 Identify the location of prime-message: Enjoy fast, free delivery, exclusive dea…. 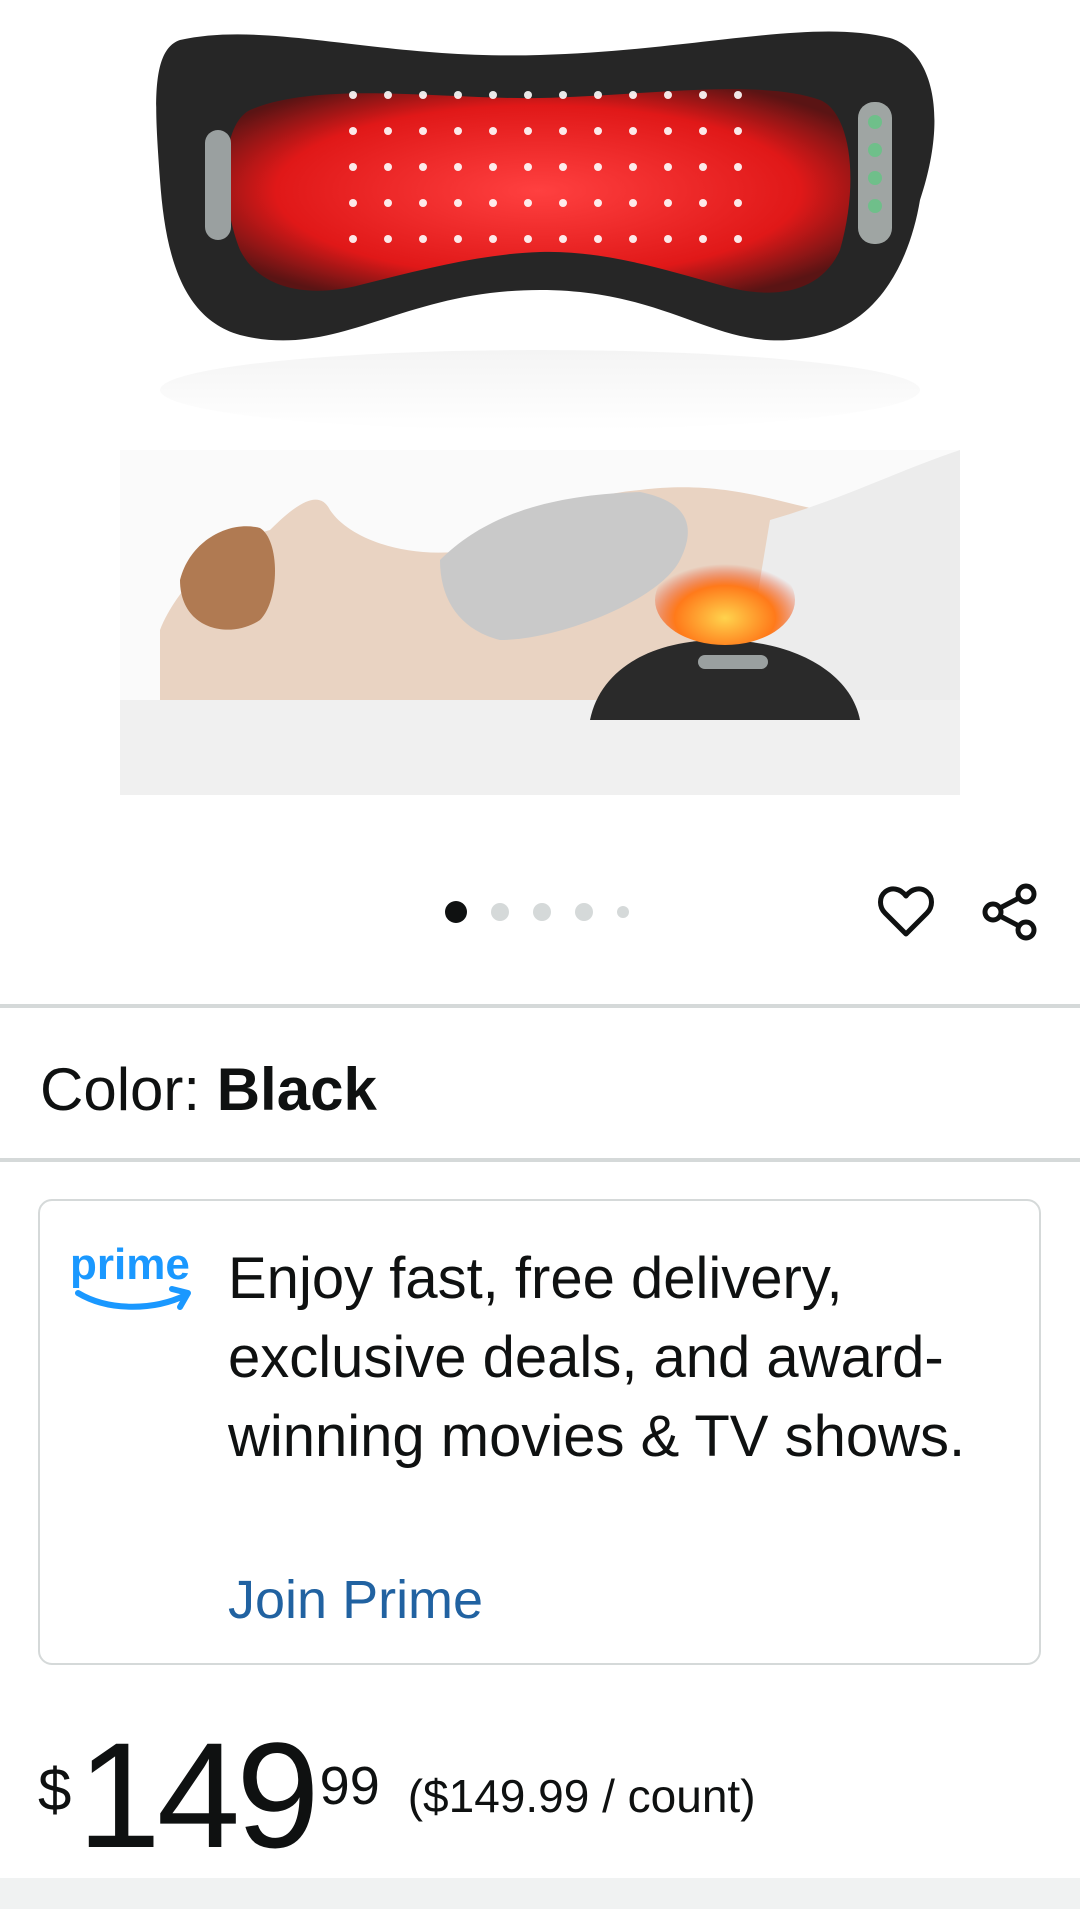
(597, 1357).